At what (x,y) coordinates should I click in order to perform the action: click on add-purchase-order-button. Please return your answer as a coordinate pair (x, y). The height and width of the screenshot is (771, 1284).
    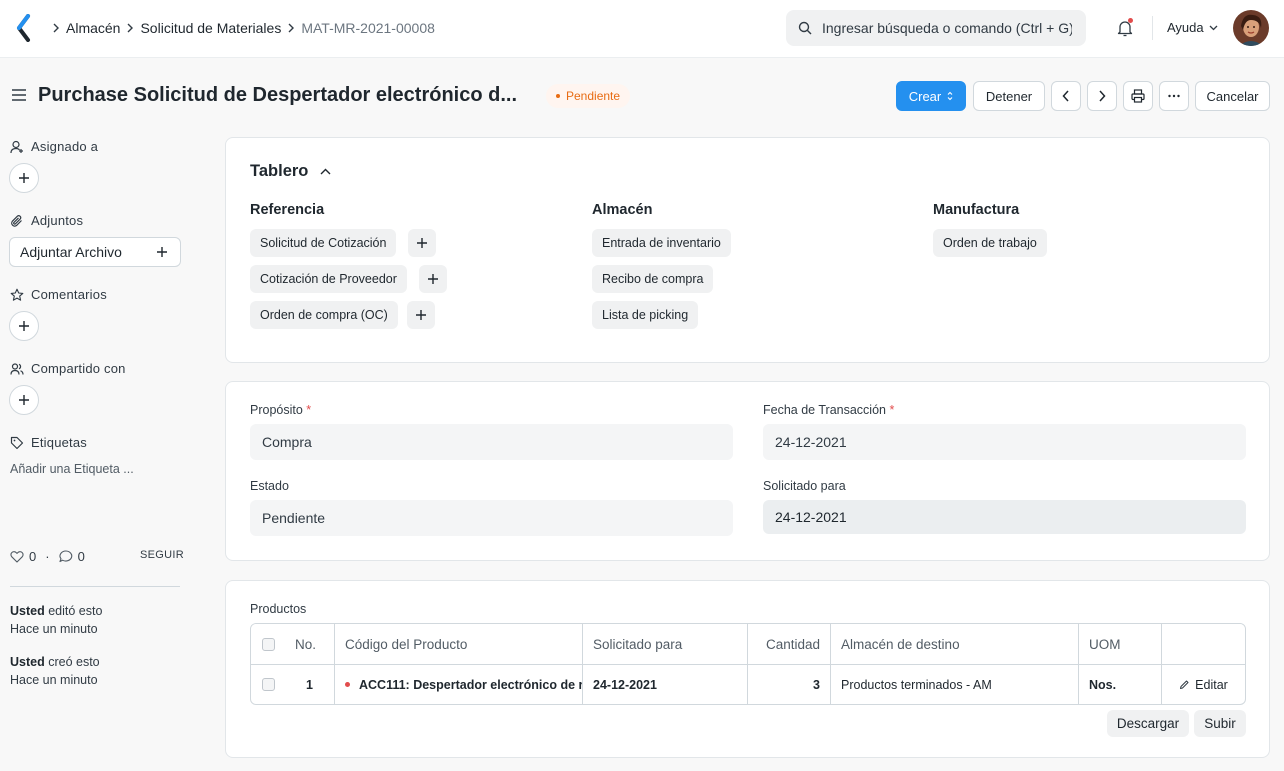
    Looking at the image, I should click on (421, 315).